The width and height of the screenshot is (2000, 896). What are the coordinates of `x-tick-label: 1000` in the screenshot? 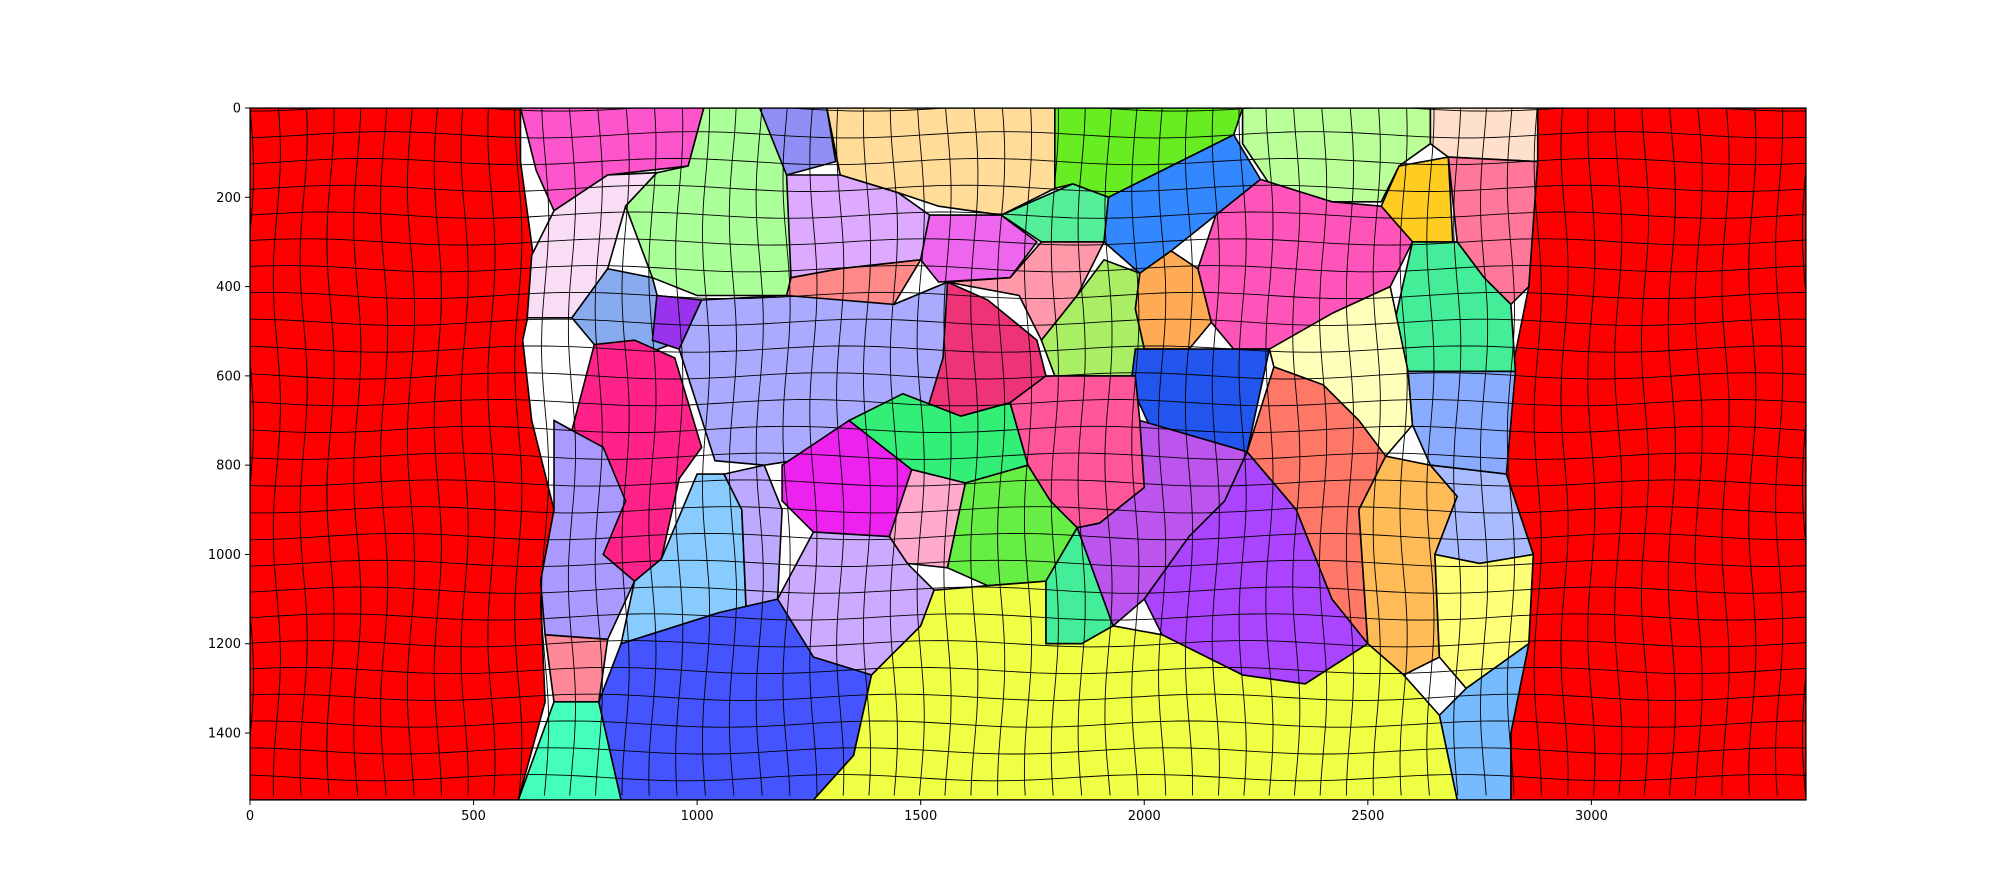 It's located at (697, 816).